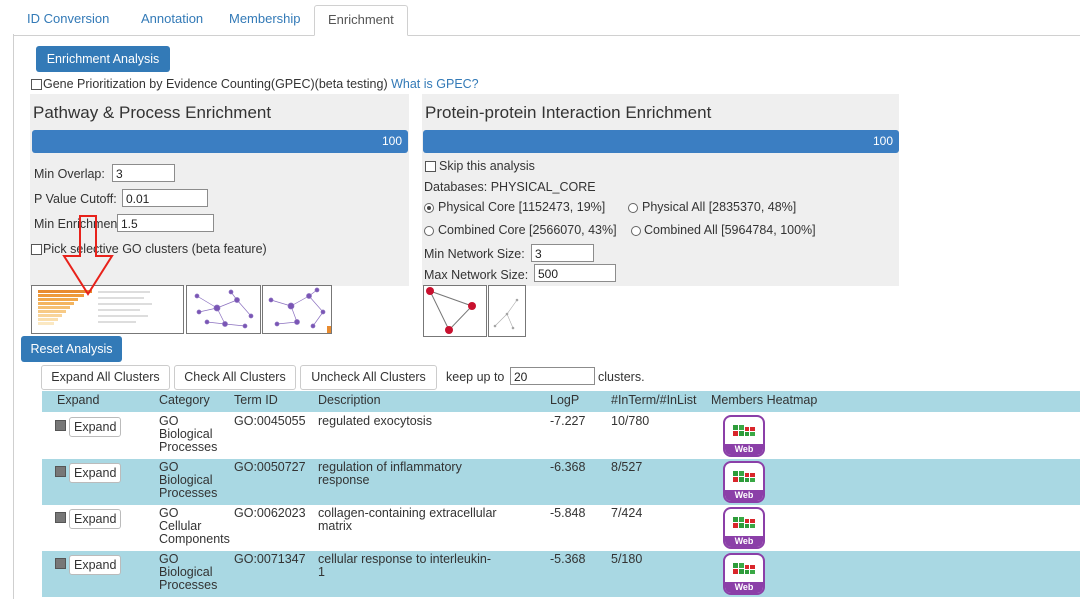  I want to click on p-value-cutoff-label: P Value Cutoff:, so click(75, 199).